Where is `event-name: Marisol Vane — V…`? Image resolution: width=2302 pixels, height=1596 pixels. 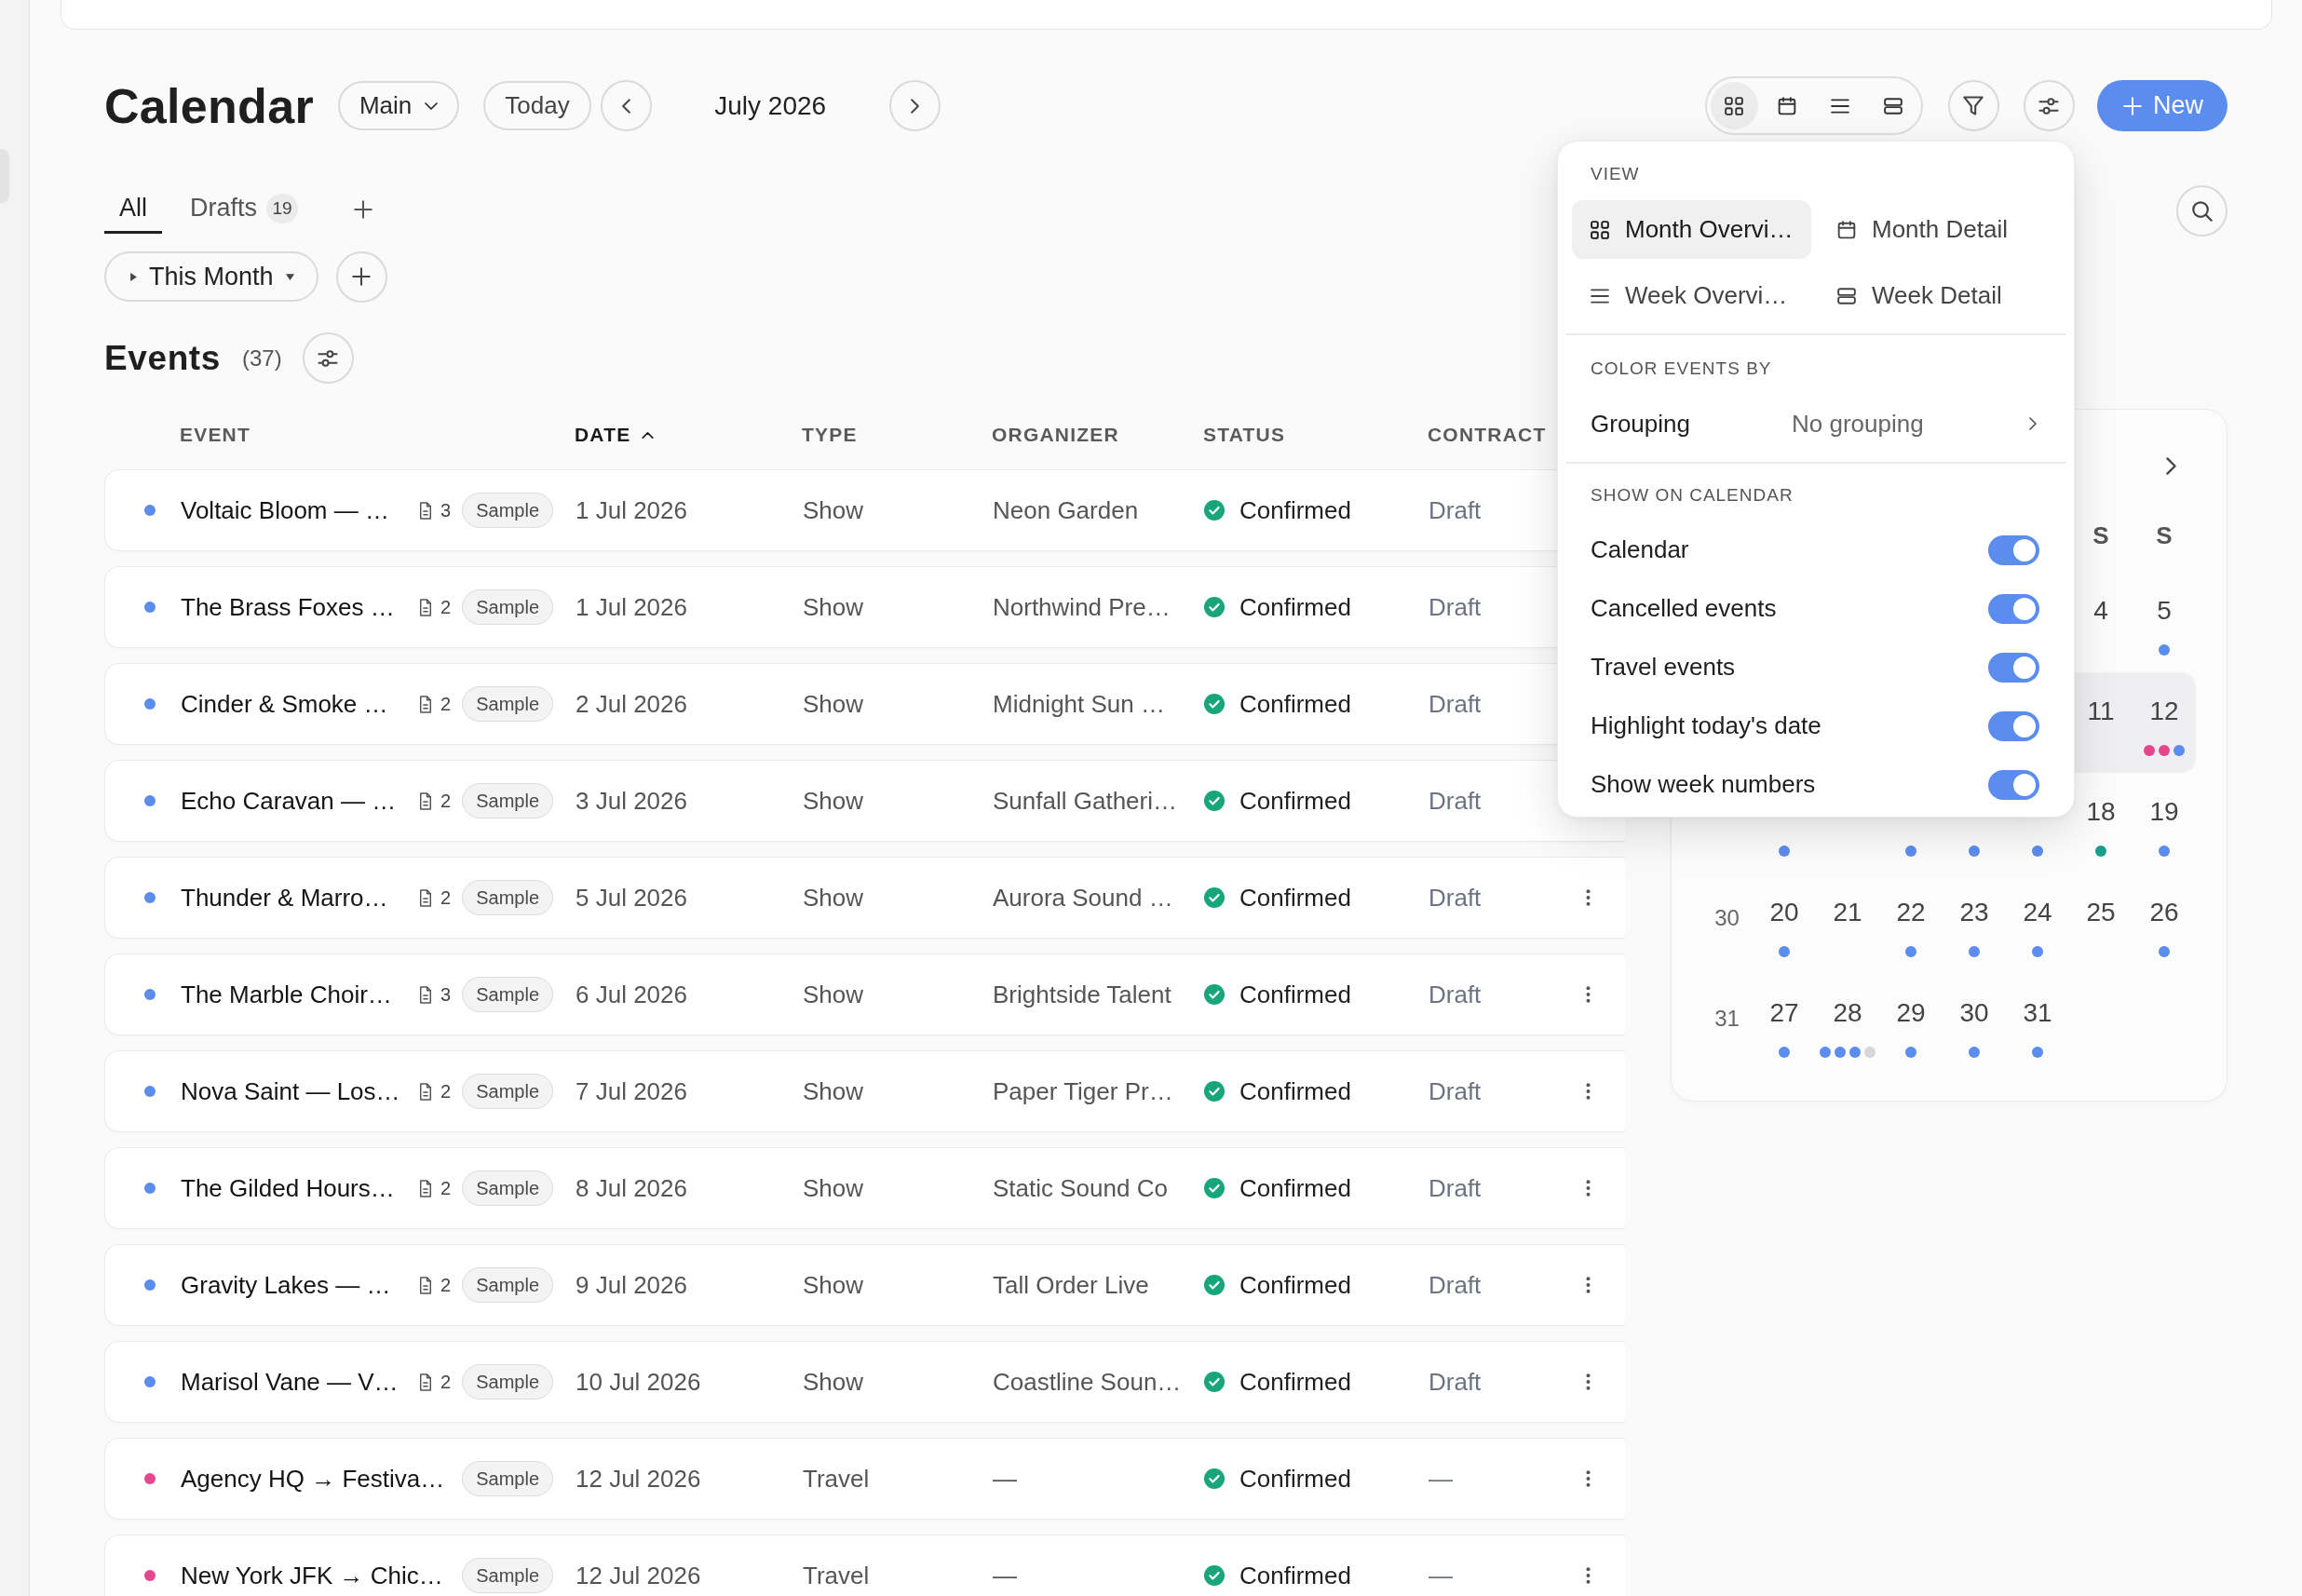
event-name: Marisol Vane — V… is located at coordinates (290, 1382).